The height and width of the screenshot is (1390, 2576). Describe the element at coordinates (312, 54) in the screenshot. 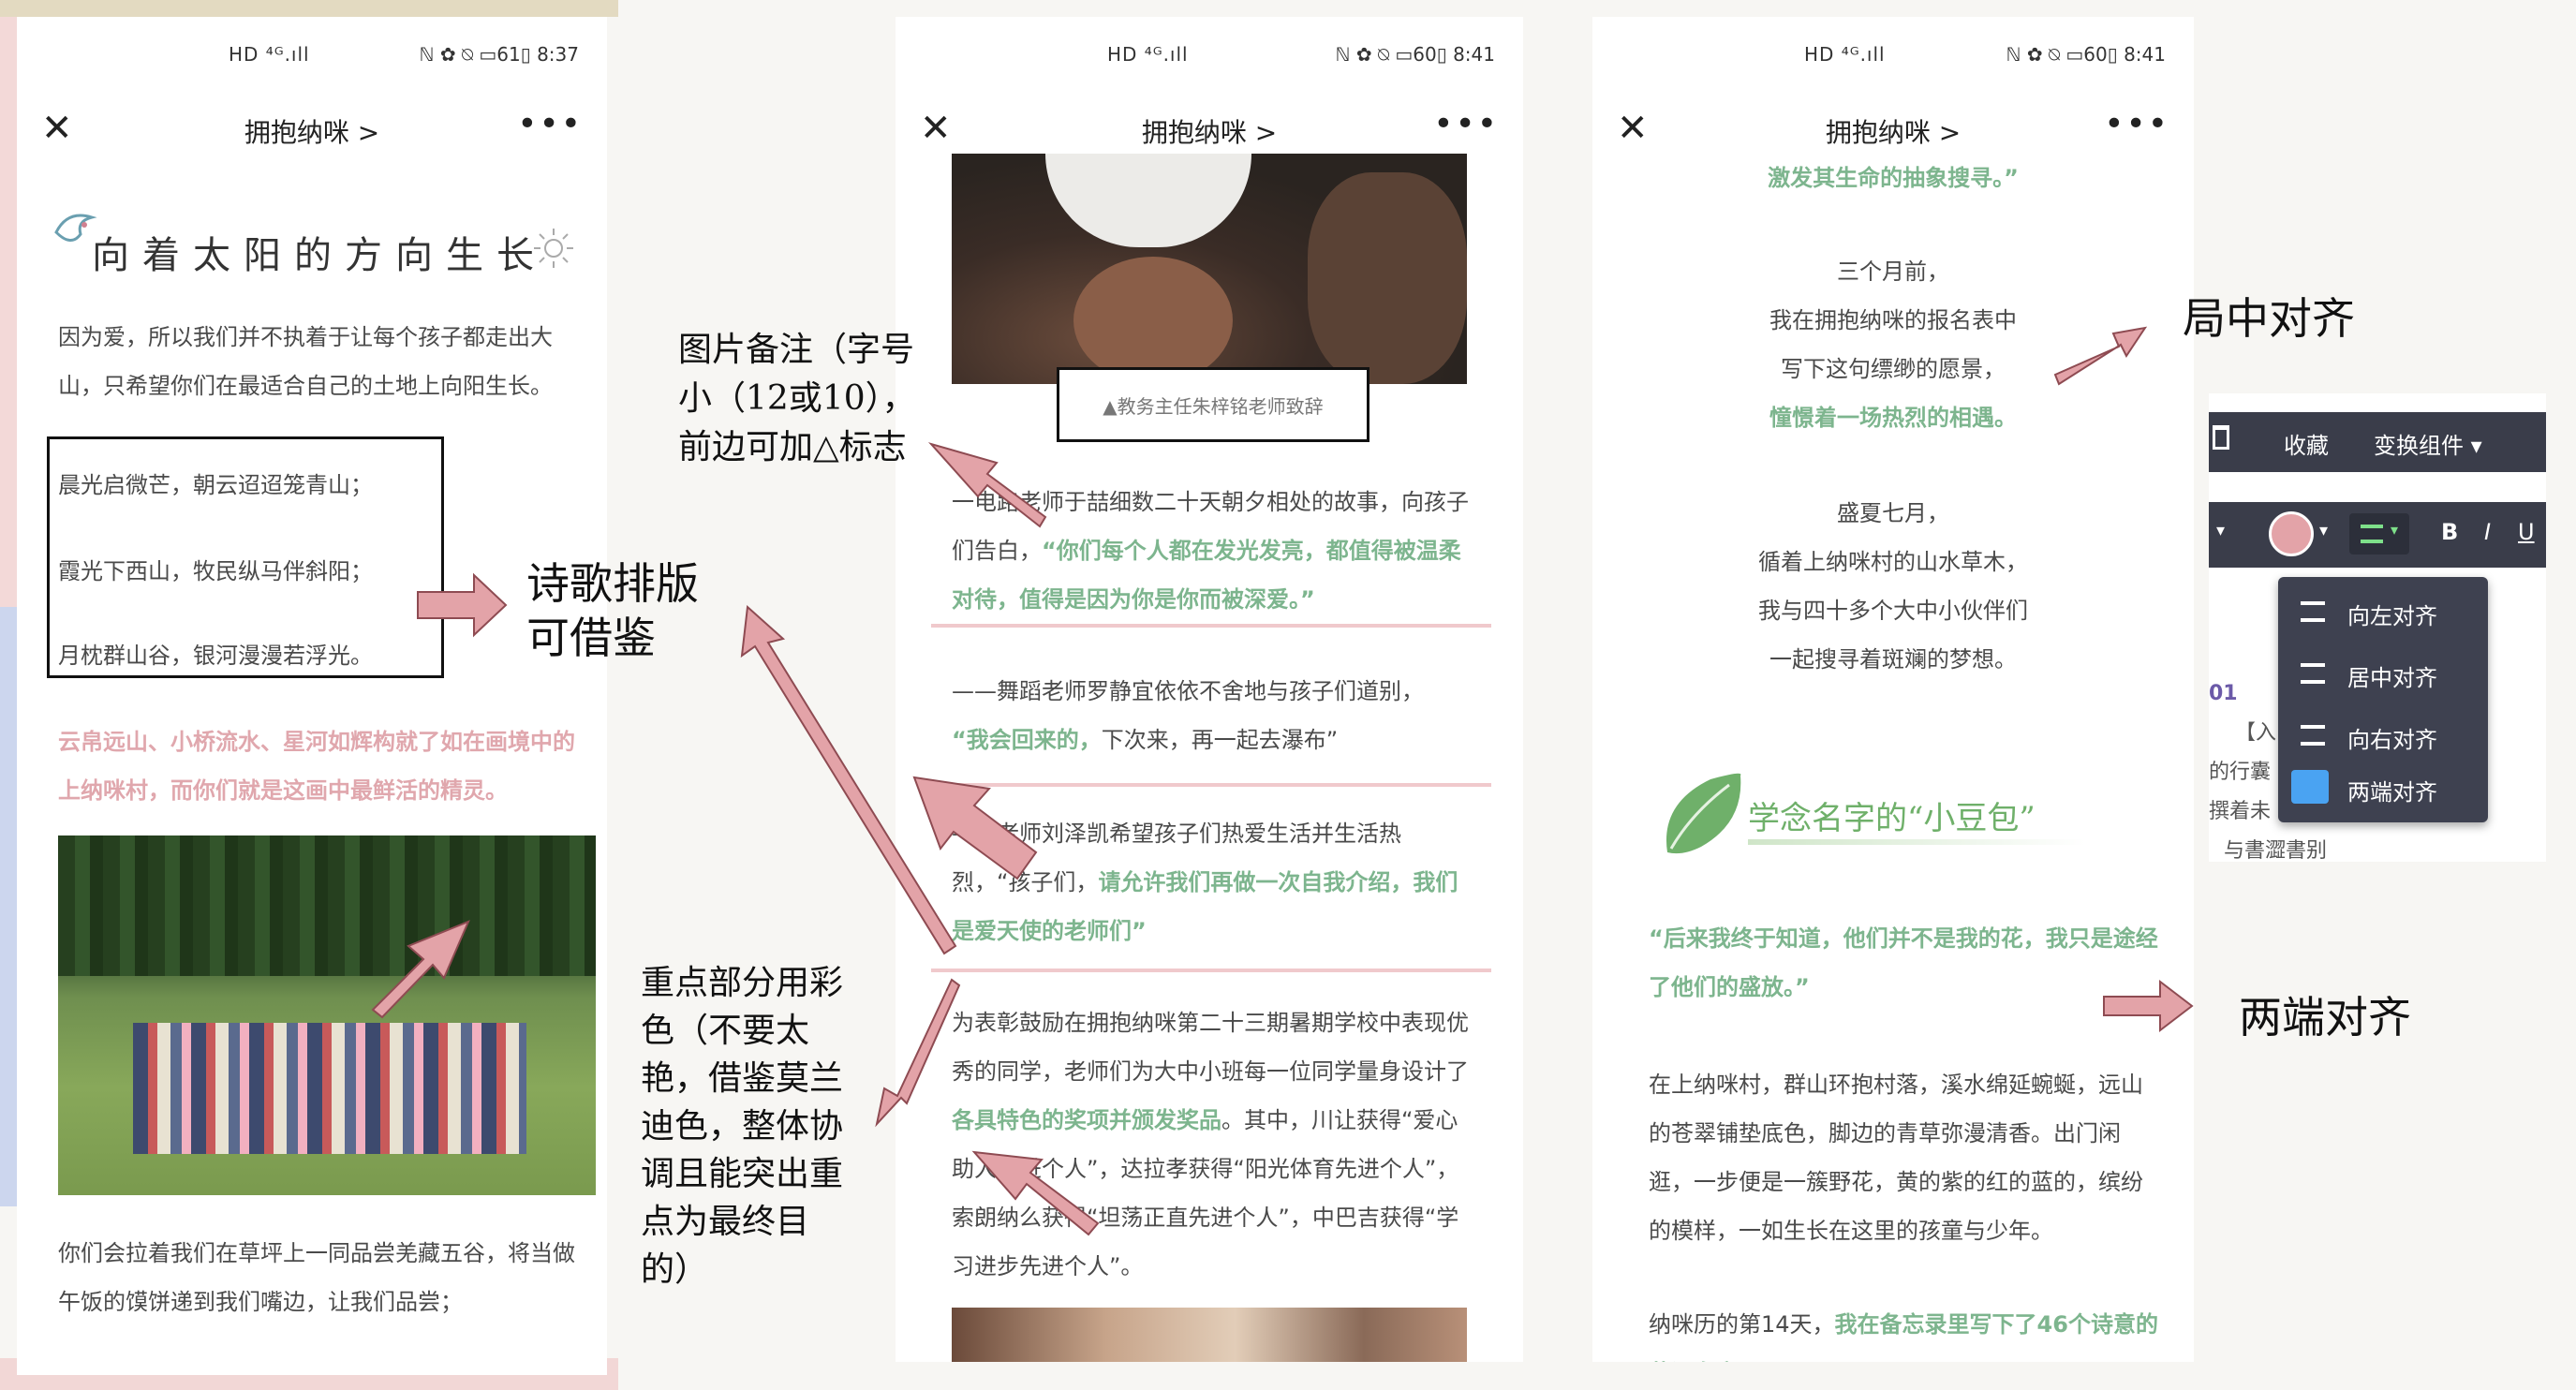

I see `status-bar: HD ⁴ᴳ.ıll ℕ ✿ ⍉ ▭61▯ 8:37` at that location.